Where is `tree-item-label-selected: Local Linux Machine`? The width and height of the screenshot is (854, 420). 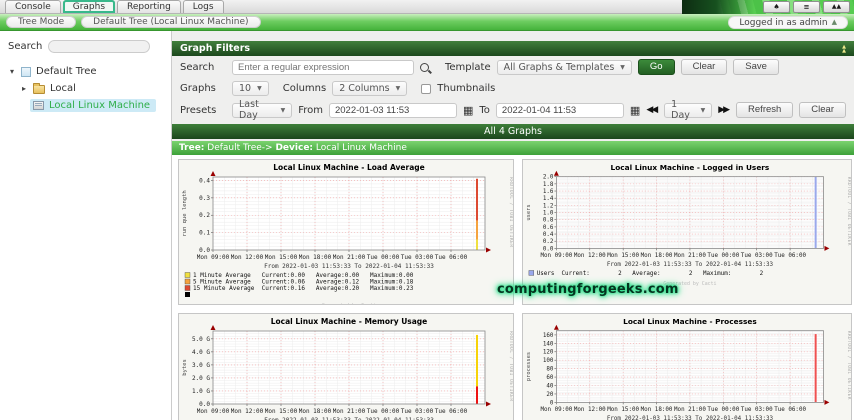
tree-item-label-selected: Local Linux Machine is located at coordinates (100, 105).